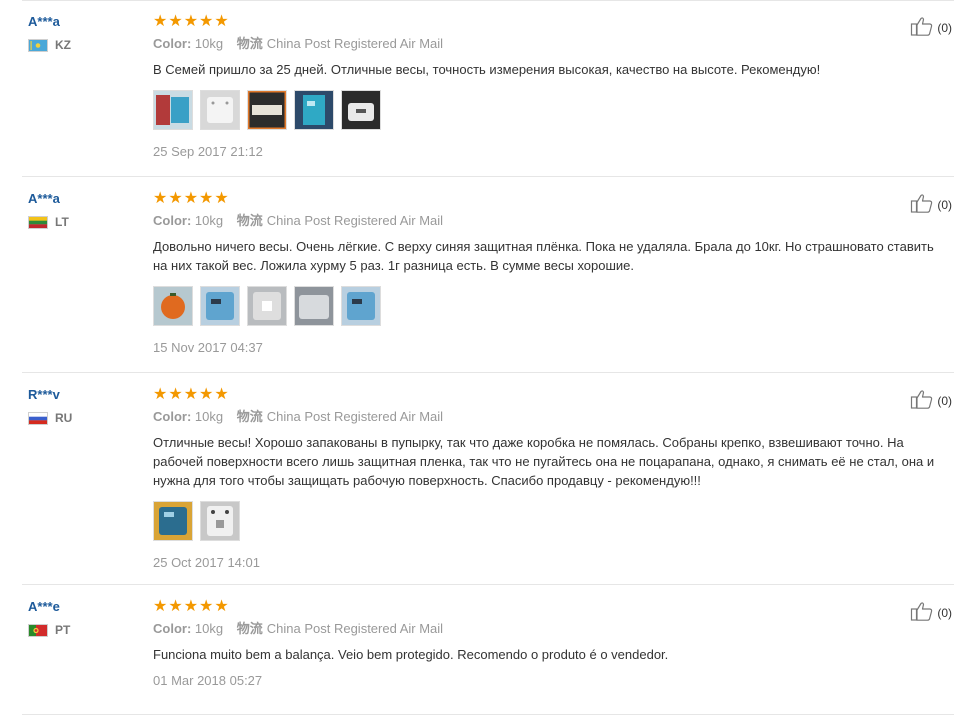 This screenshot has height=715, width=980. I want to click on review-date: 25 Oct 2017 14:01, so click(206, 562).